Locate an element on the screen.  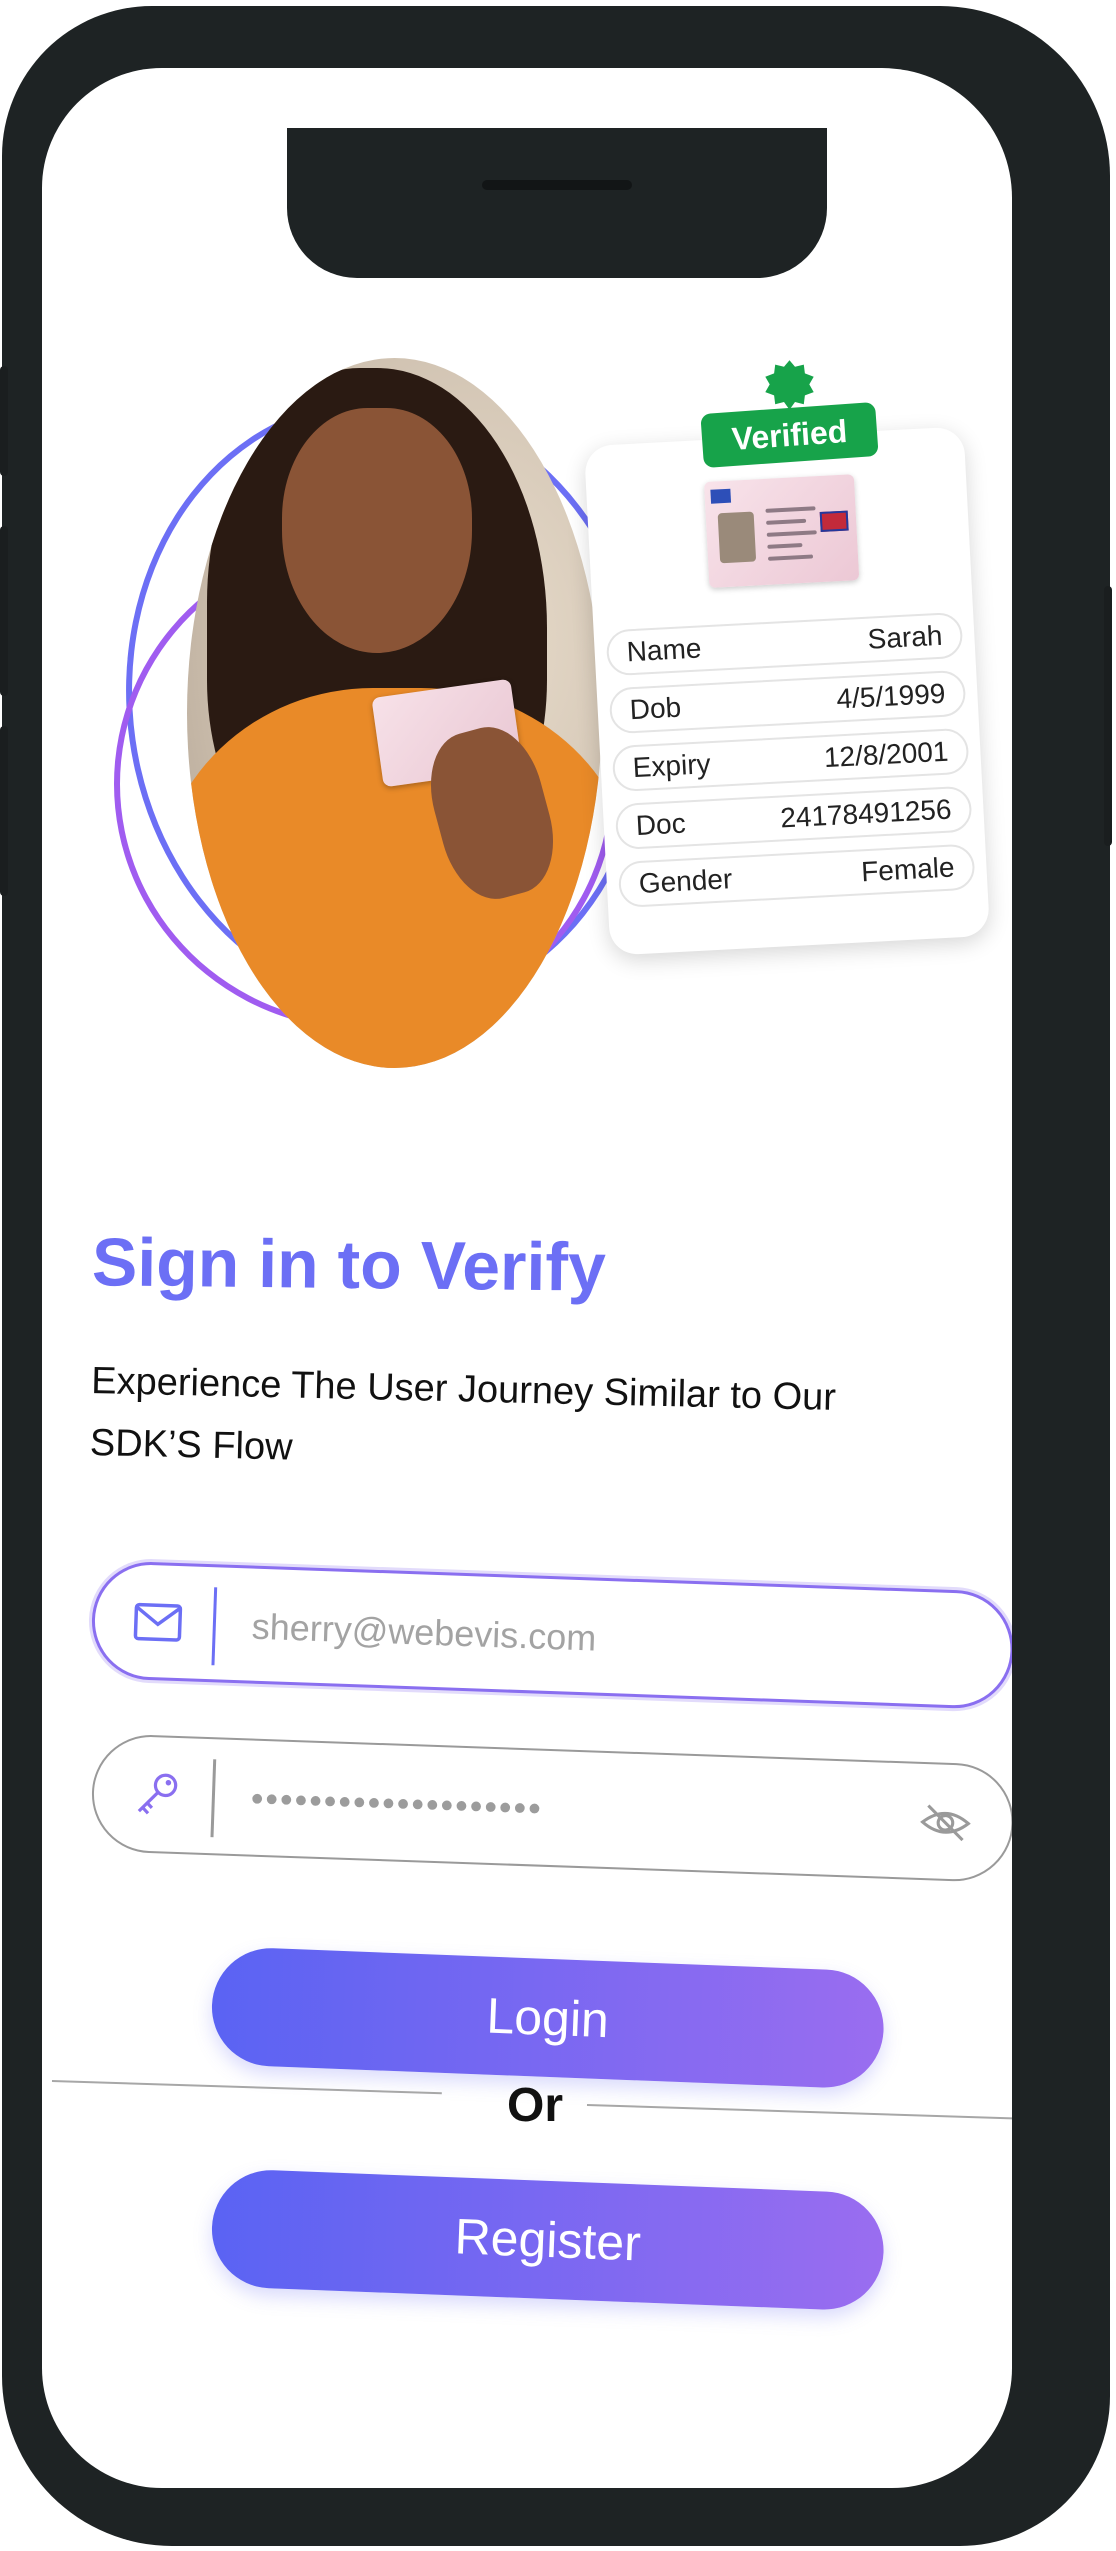
id-row-gender: Gender Female is located at coordinates (796, 876).